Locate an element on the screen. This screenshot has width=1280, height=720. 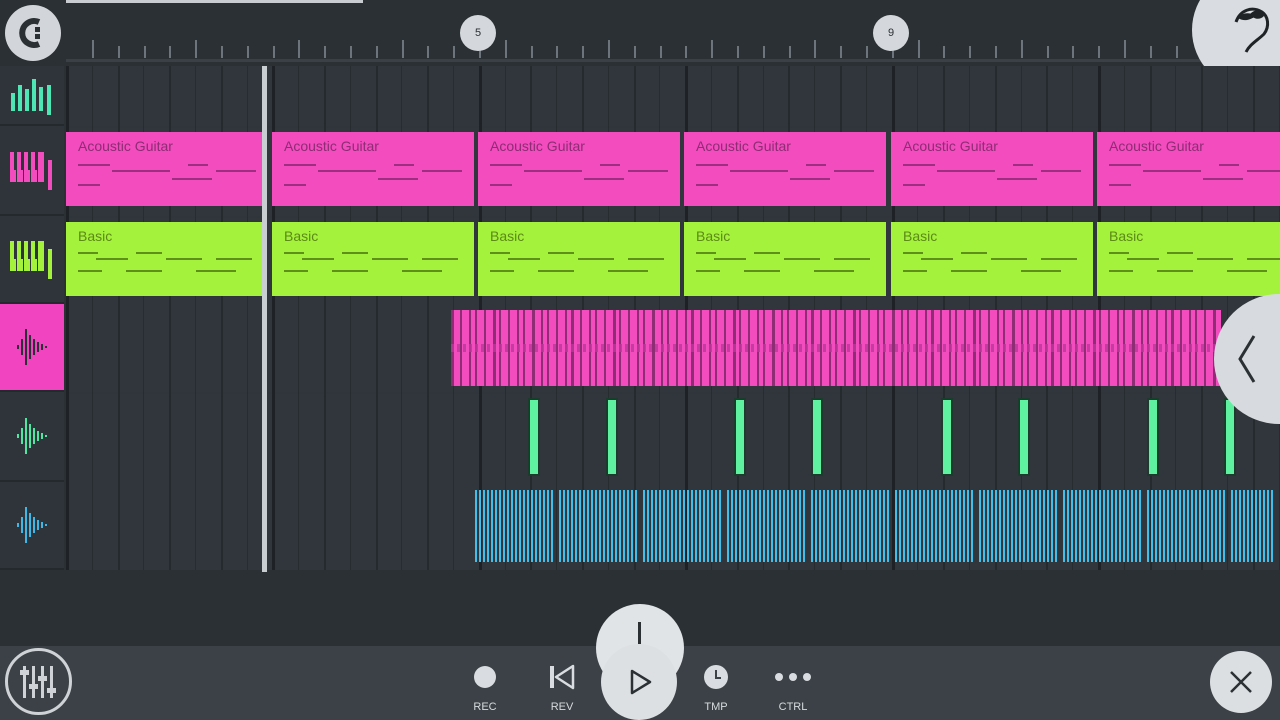
rev-button: REV is located at coordinates (562, 688).